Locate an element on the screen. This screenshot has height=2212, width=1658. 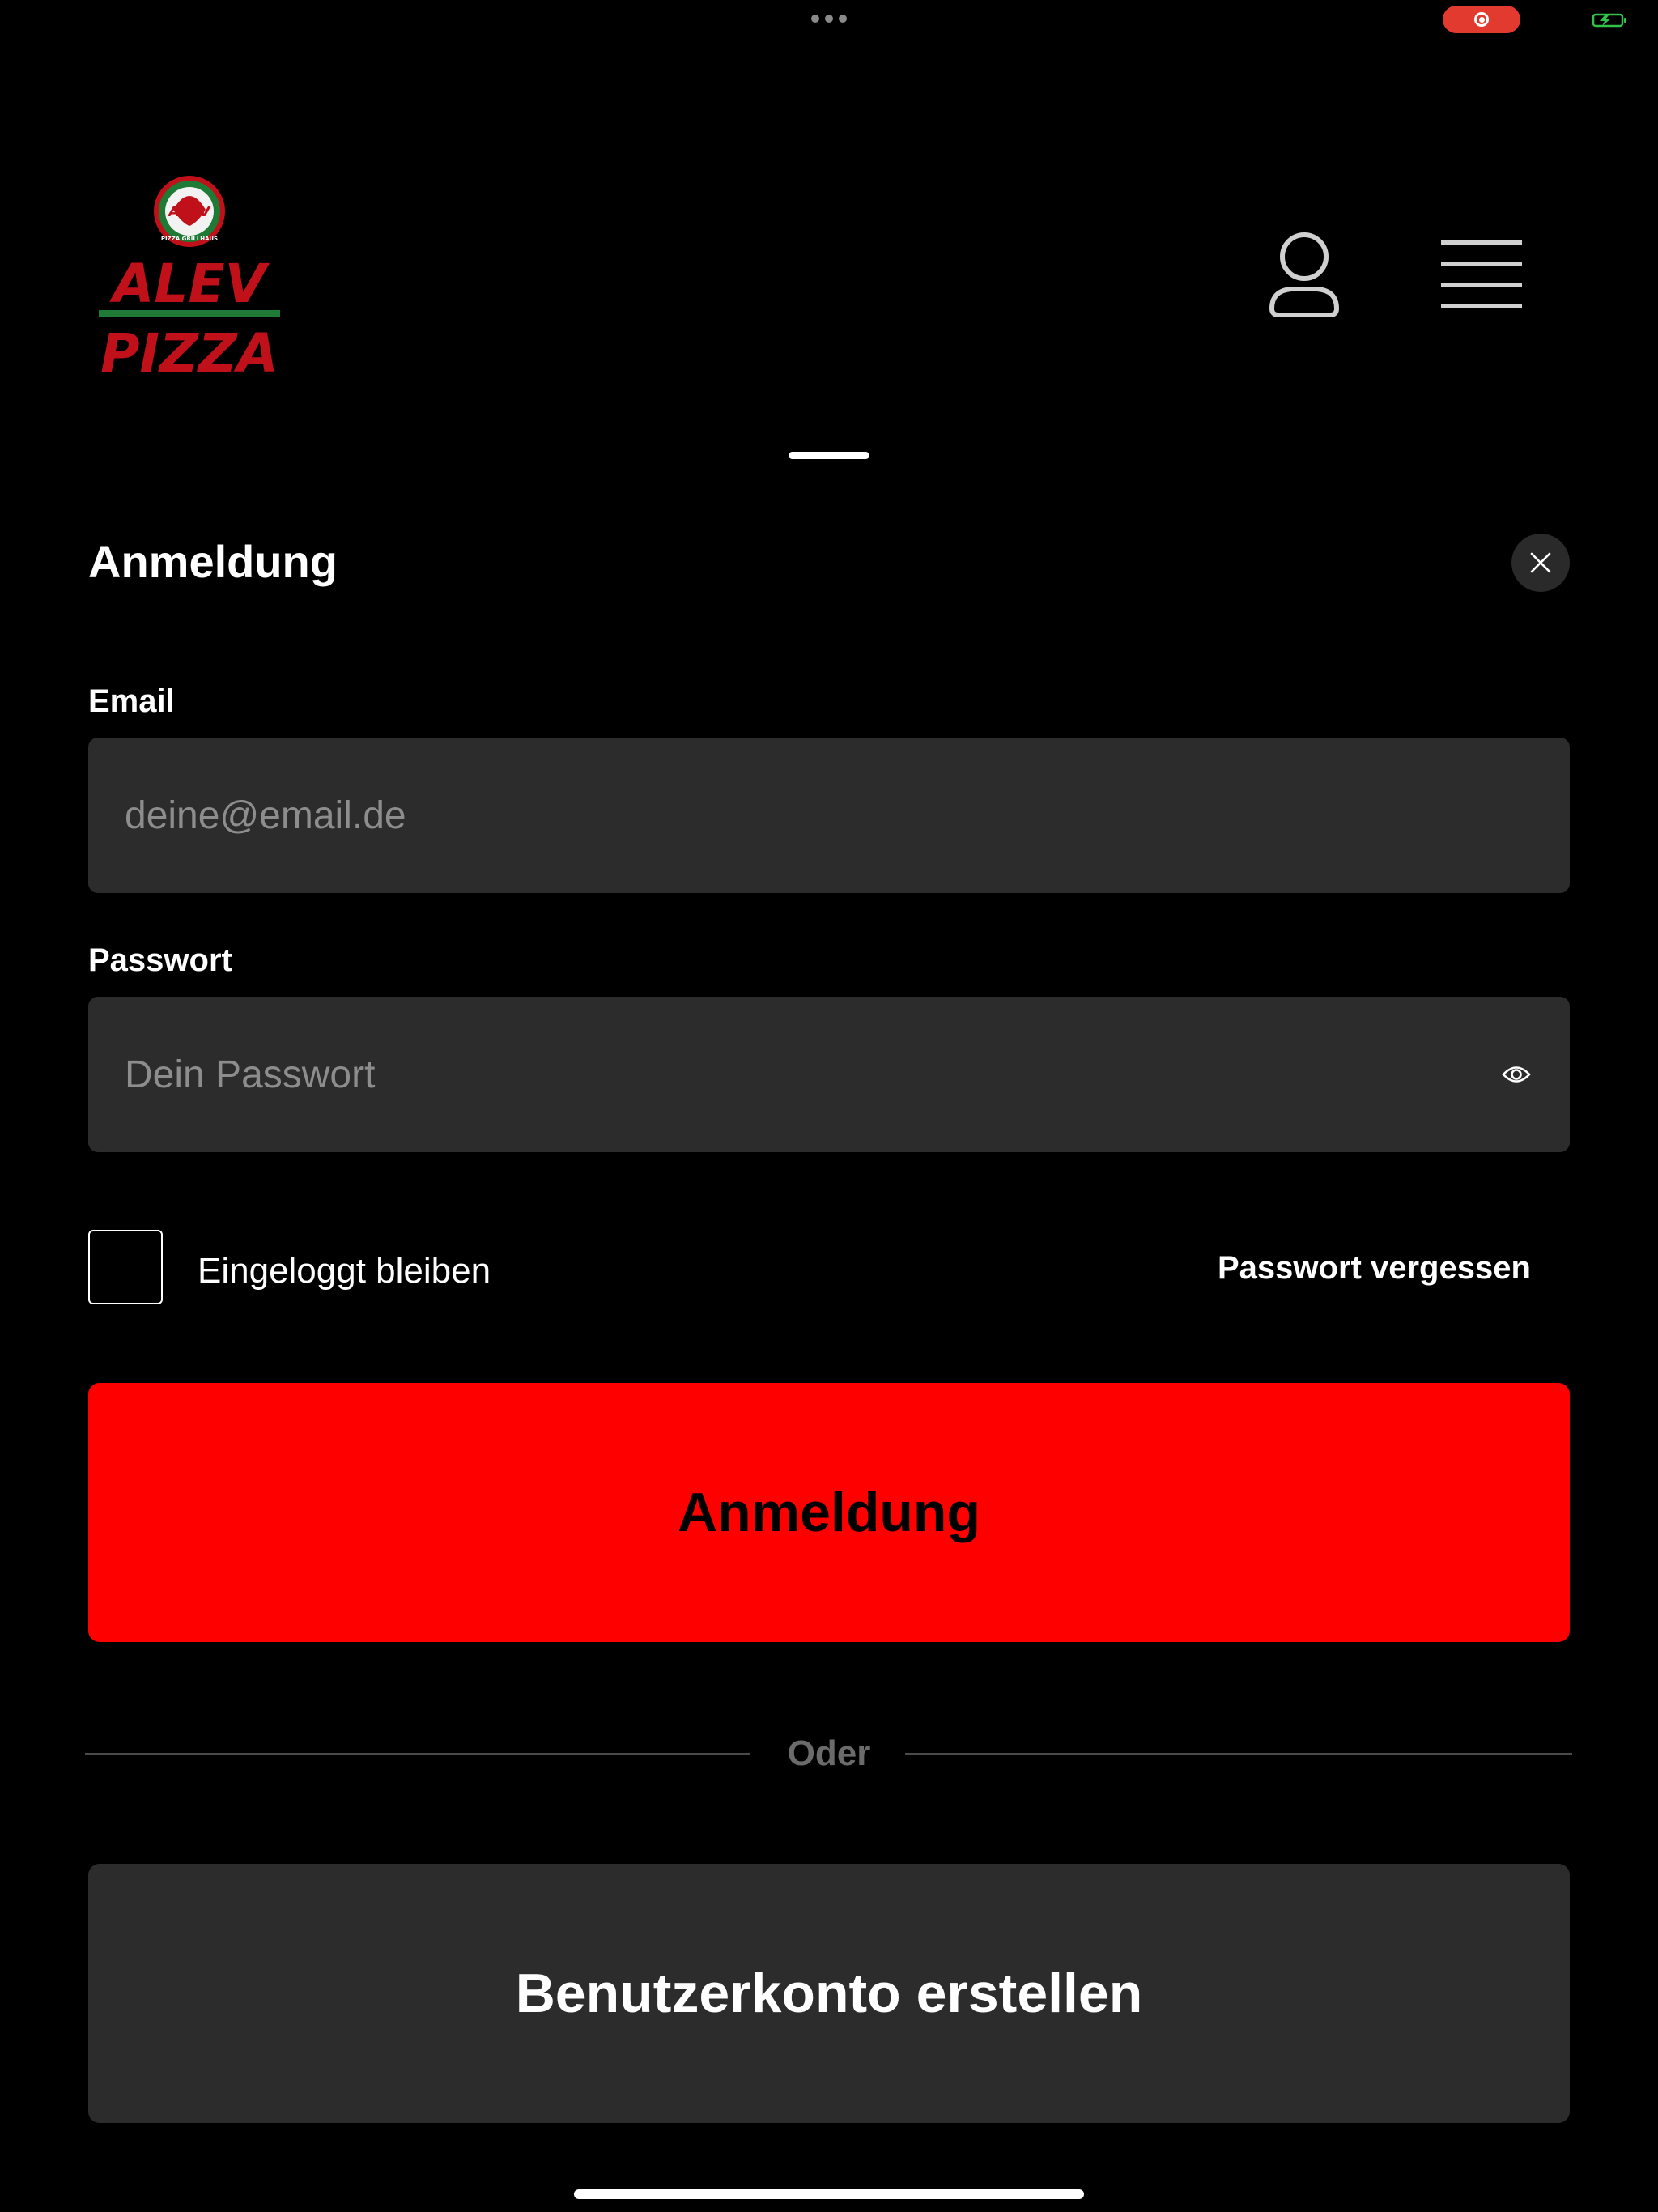
battery-icon is located at coordinates (1609, 21).